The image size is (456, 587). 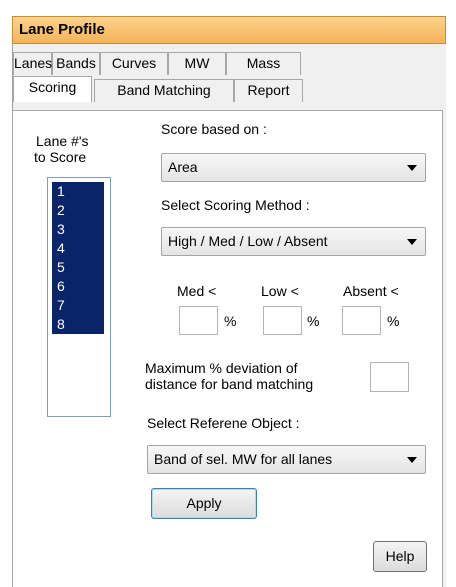 What do you see at coordinates (371, 291) in the screenshot?
I see `absent-threshold-label: Absent <` at bounding box center [371, 291].